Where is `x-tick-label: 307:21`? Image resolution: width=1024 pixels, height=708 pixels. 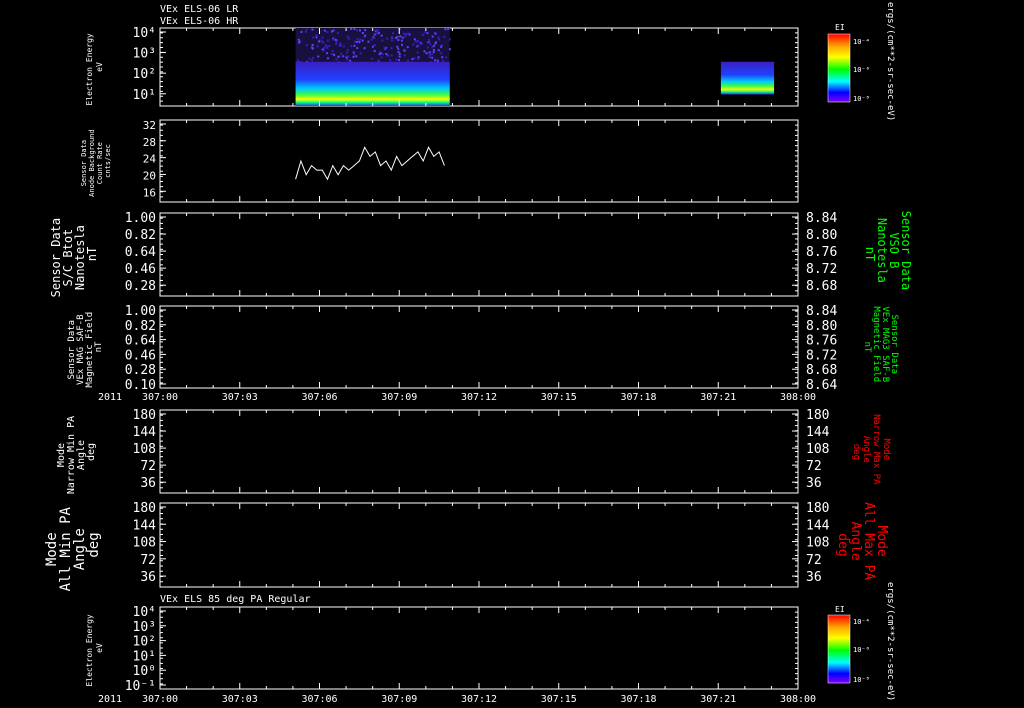
x-tick-label: 307:21 is located at coordinates (718, 699).